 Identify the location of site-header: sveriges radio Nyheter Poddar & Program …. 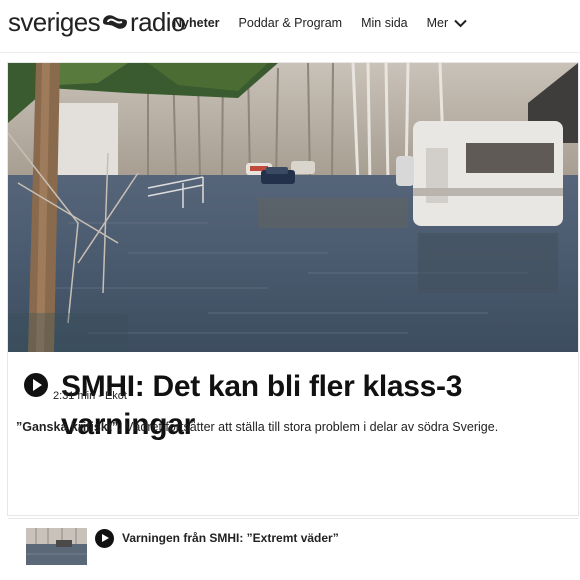
(290, 23).